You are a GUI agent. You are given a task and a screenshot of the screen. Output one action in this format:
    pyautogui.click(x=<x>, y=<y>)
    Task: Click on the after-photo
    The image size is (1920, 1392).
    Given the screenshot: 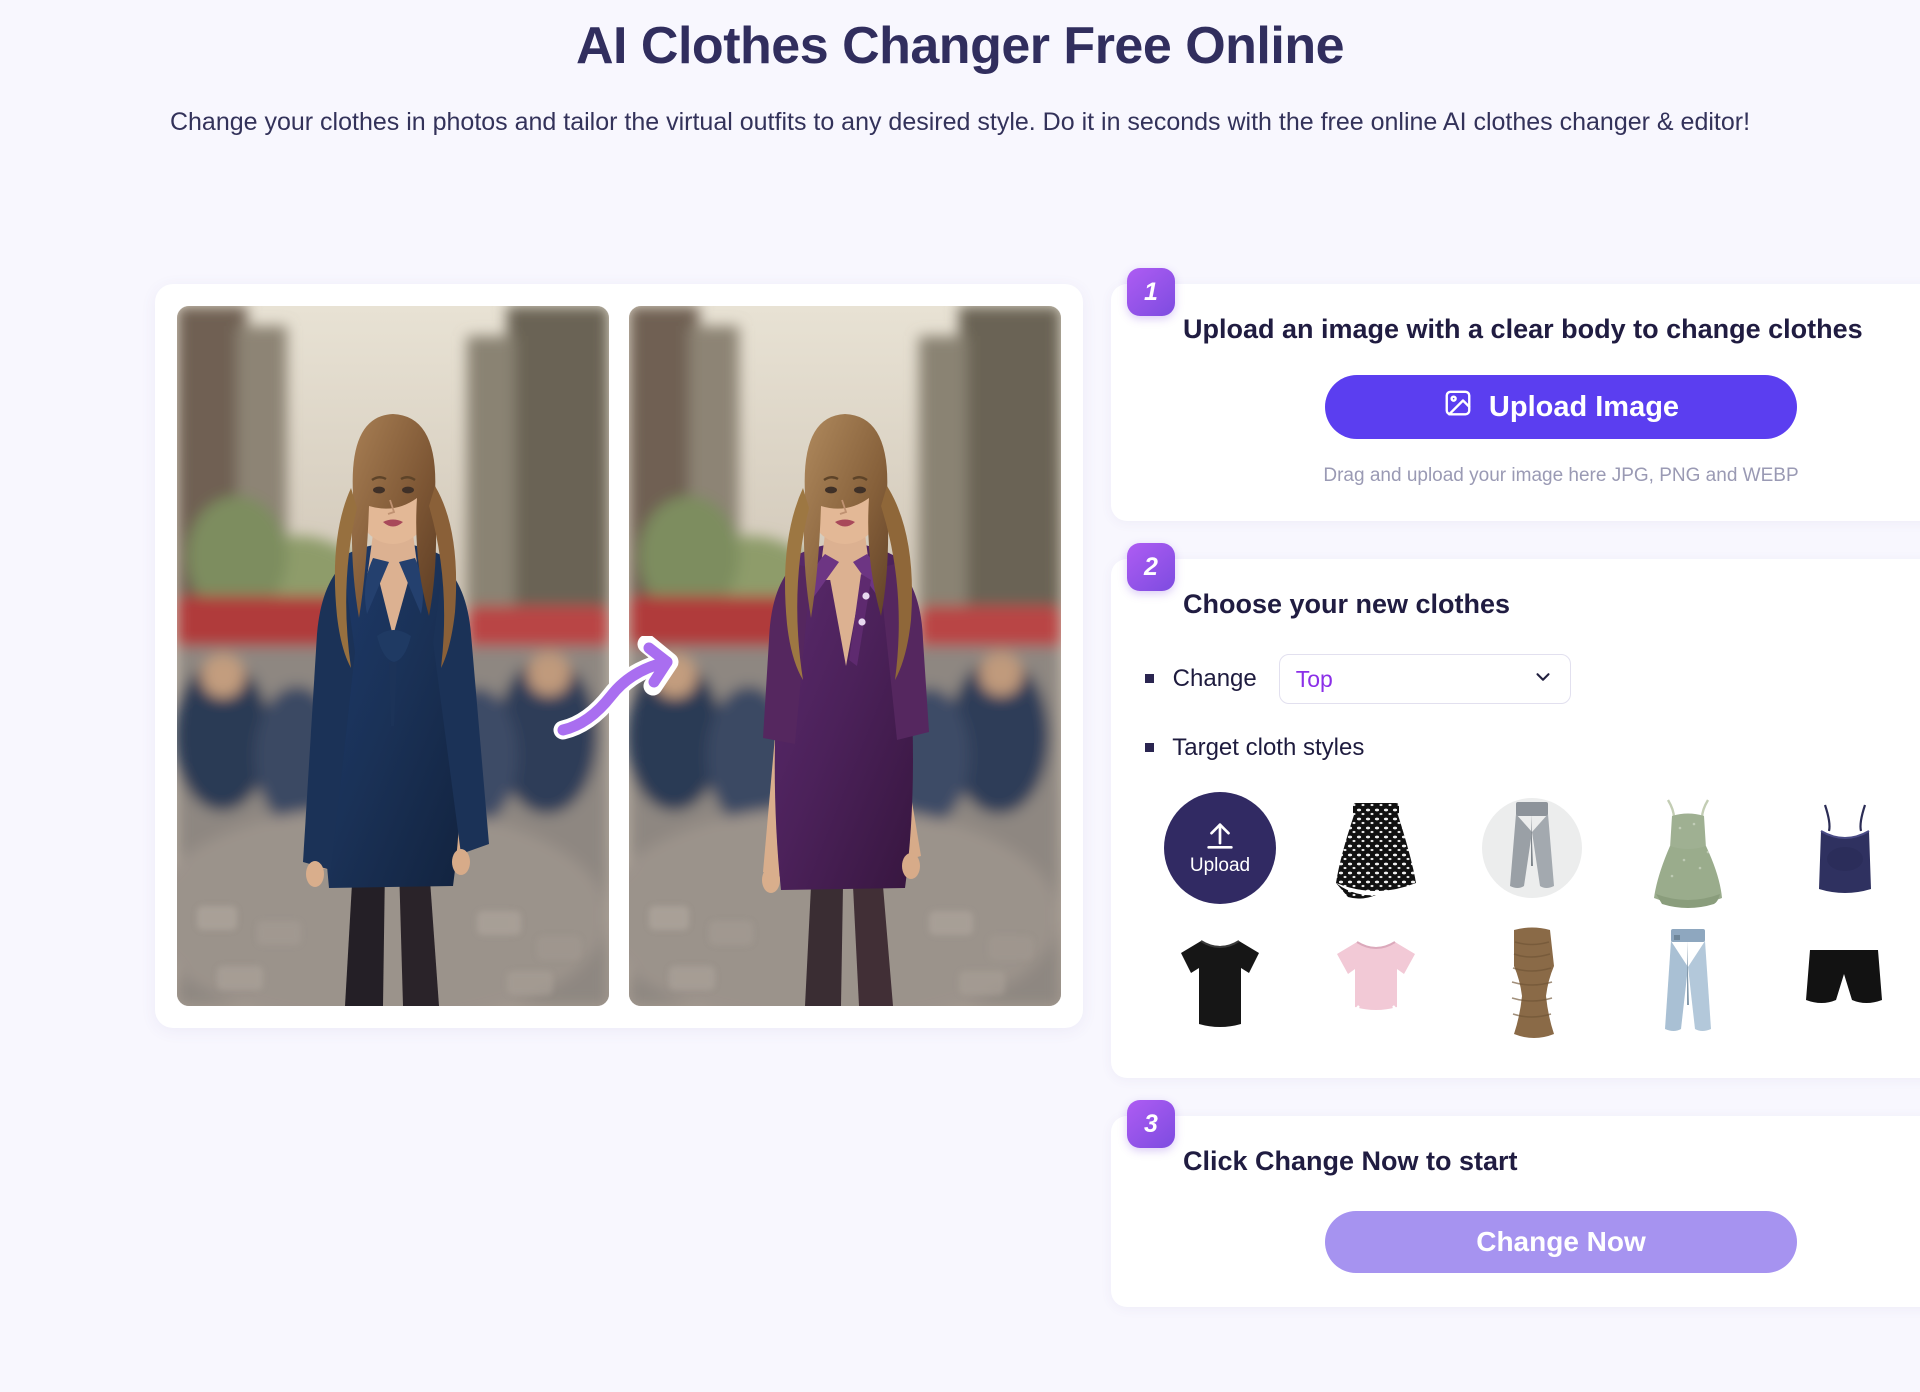 What is the action you would take?
    pyautogui.click(x=845, y=656)
    